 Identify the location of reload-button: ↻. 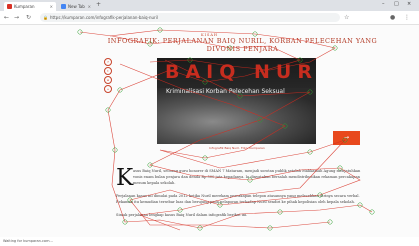
(28, 17).